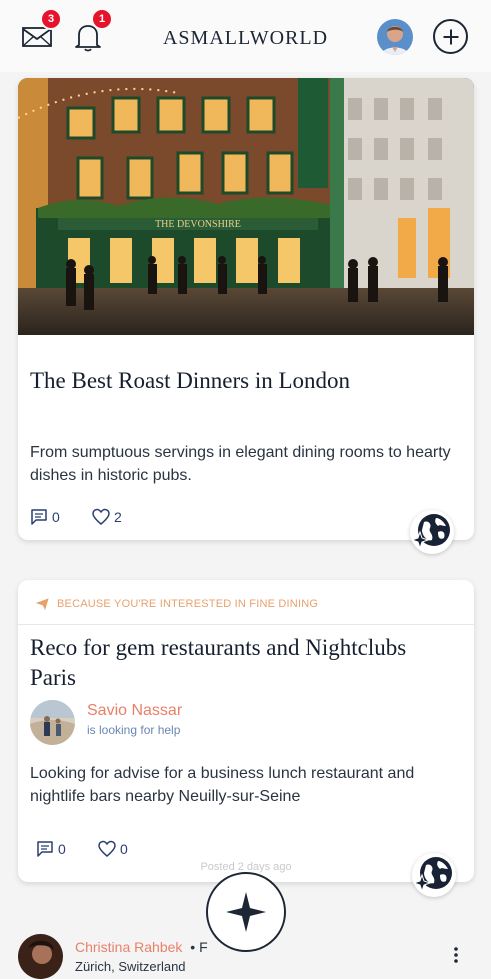 The height and width of the screenshot is (979, 491). I want to click on top-bar: 3 1 ASMALLWORLD, so click(245, 36).